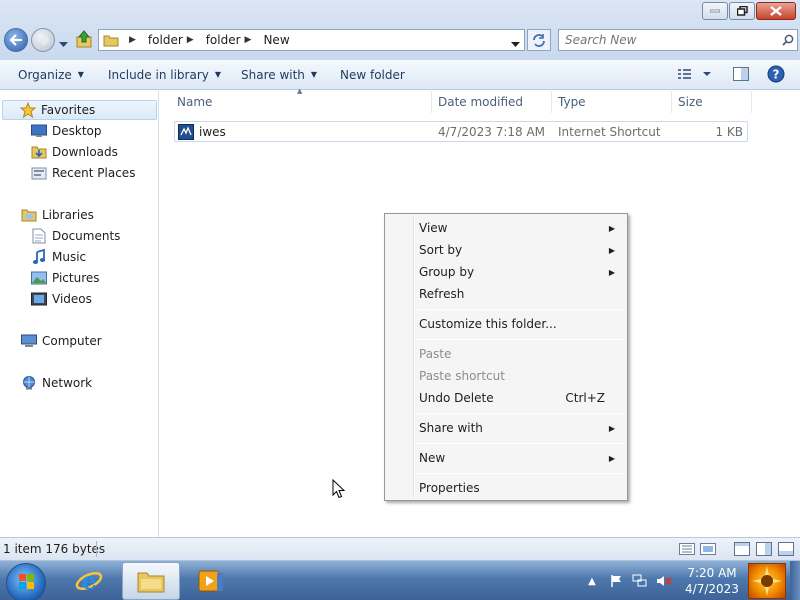 Image resolution: width=800 pixels, height=600 pixels. I want to click on network-globe-icon, so click(29, 383).